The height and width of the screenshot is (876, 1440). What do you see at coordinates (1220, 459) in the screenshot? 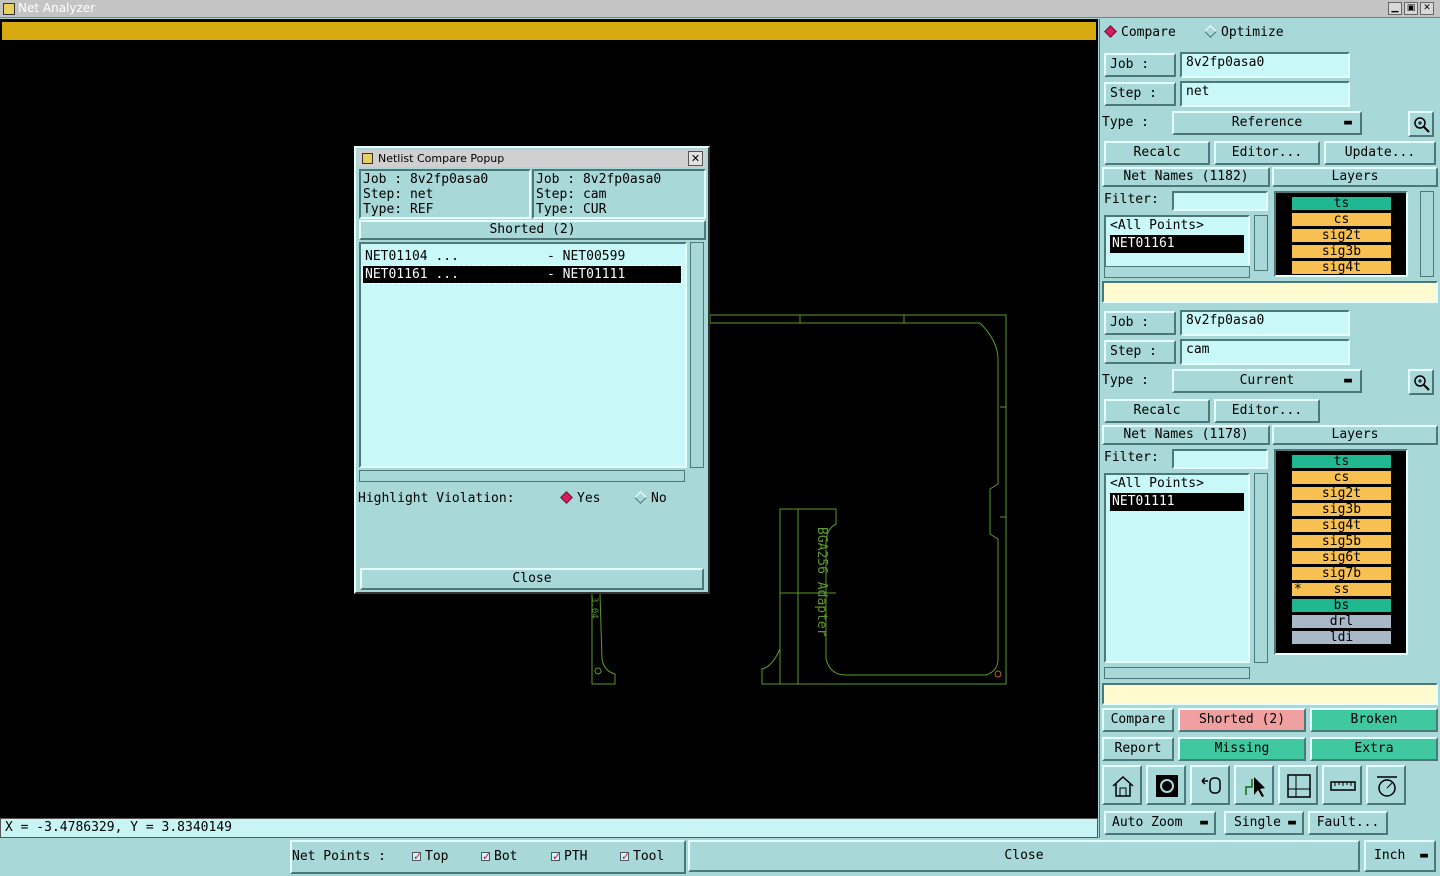
I see `cur-filter-input` at bounding box center [1220, 459].